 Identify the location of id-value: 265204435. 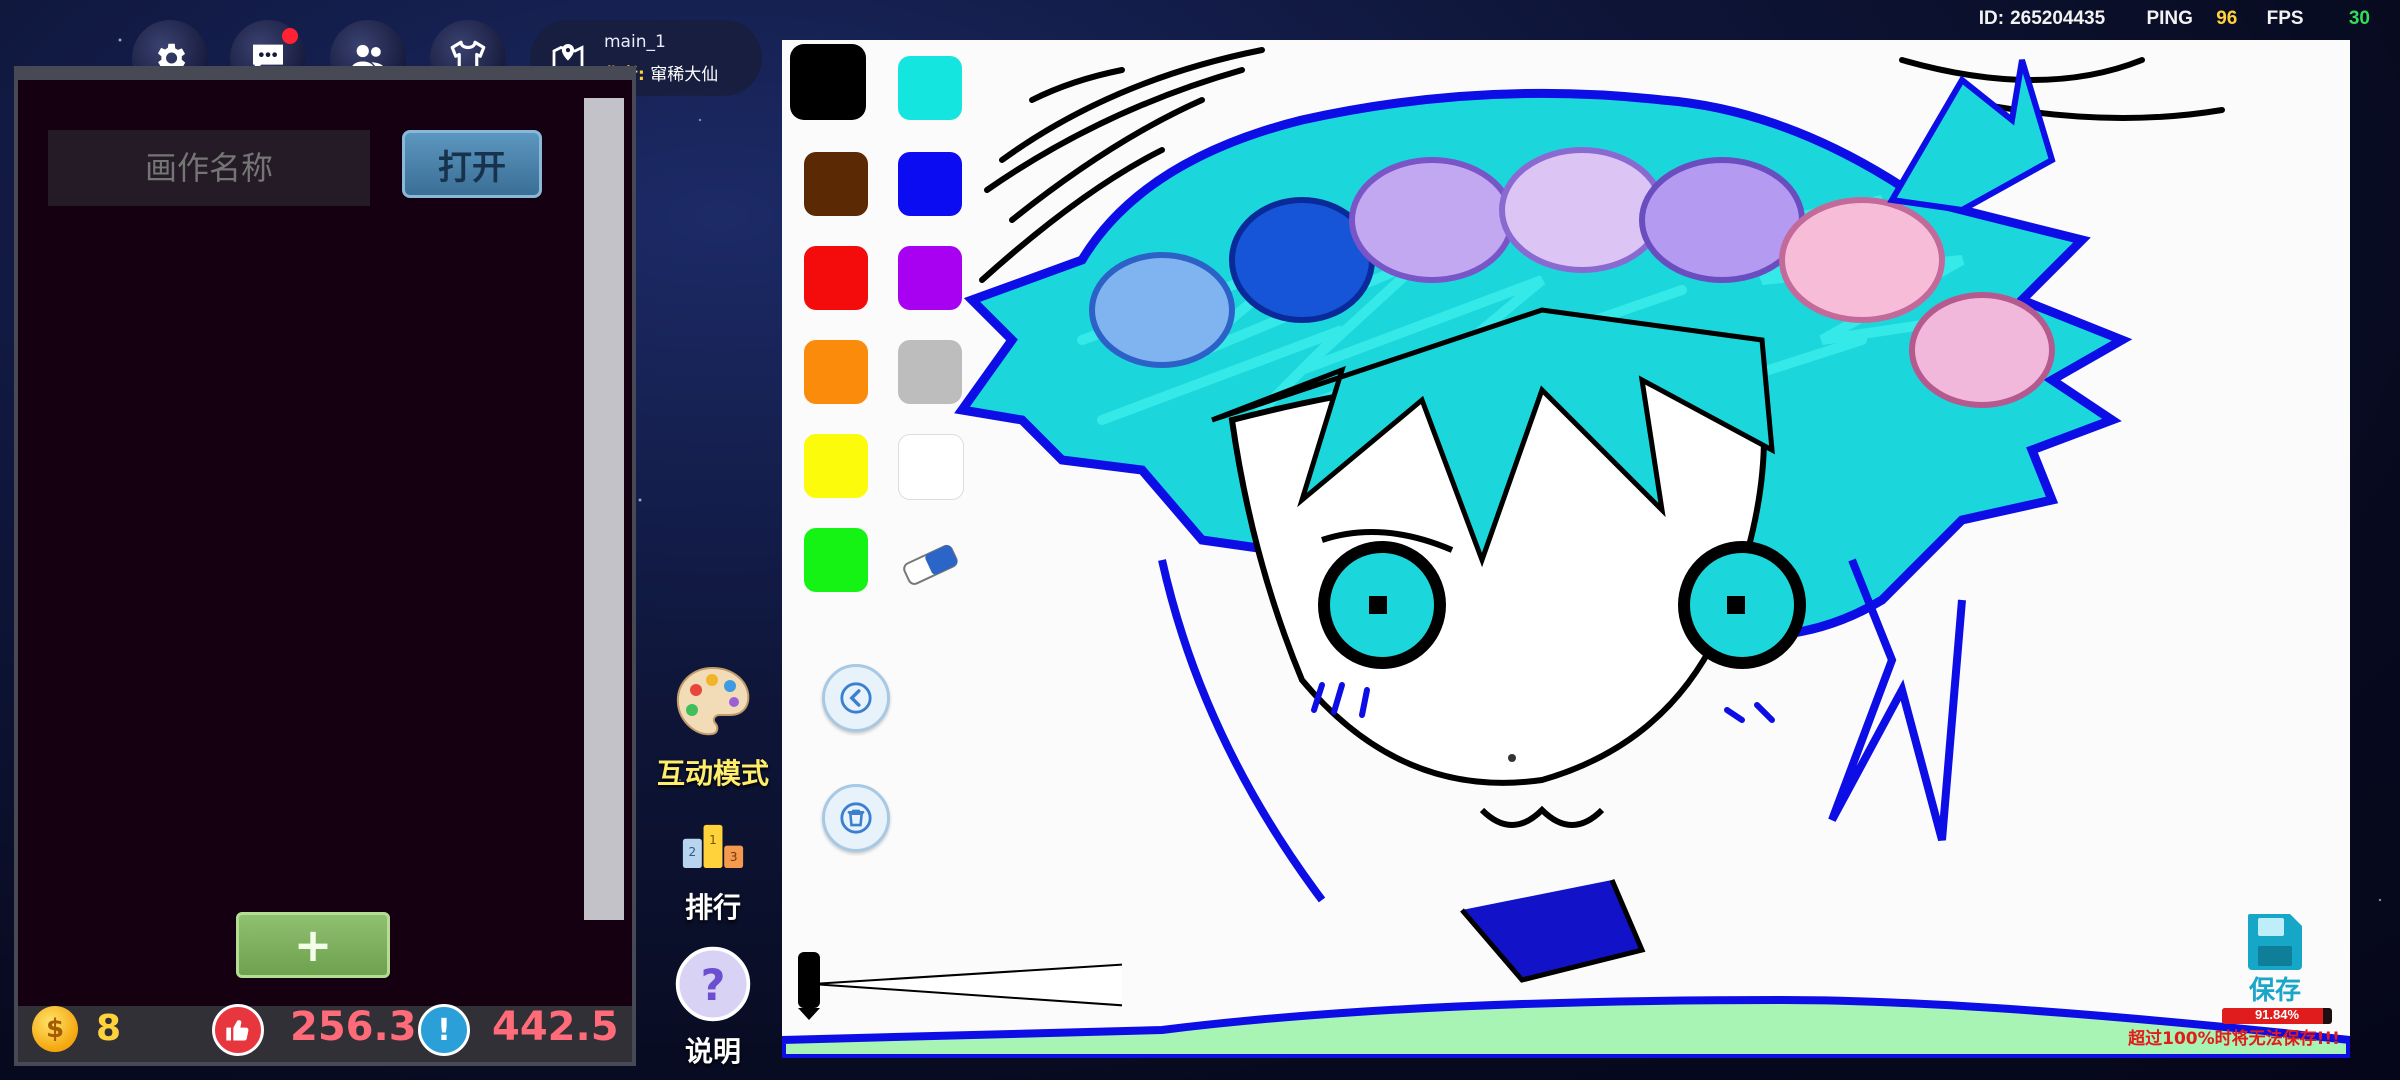
(2058, 18).